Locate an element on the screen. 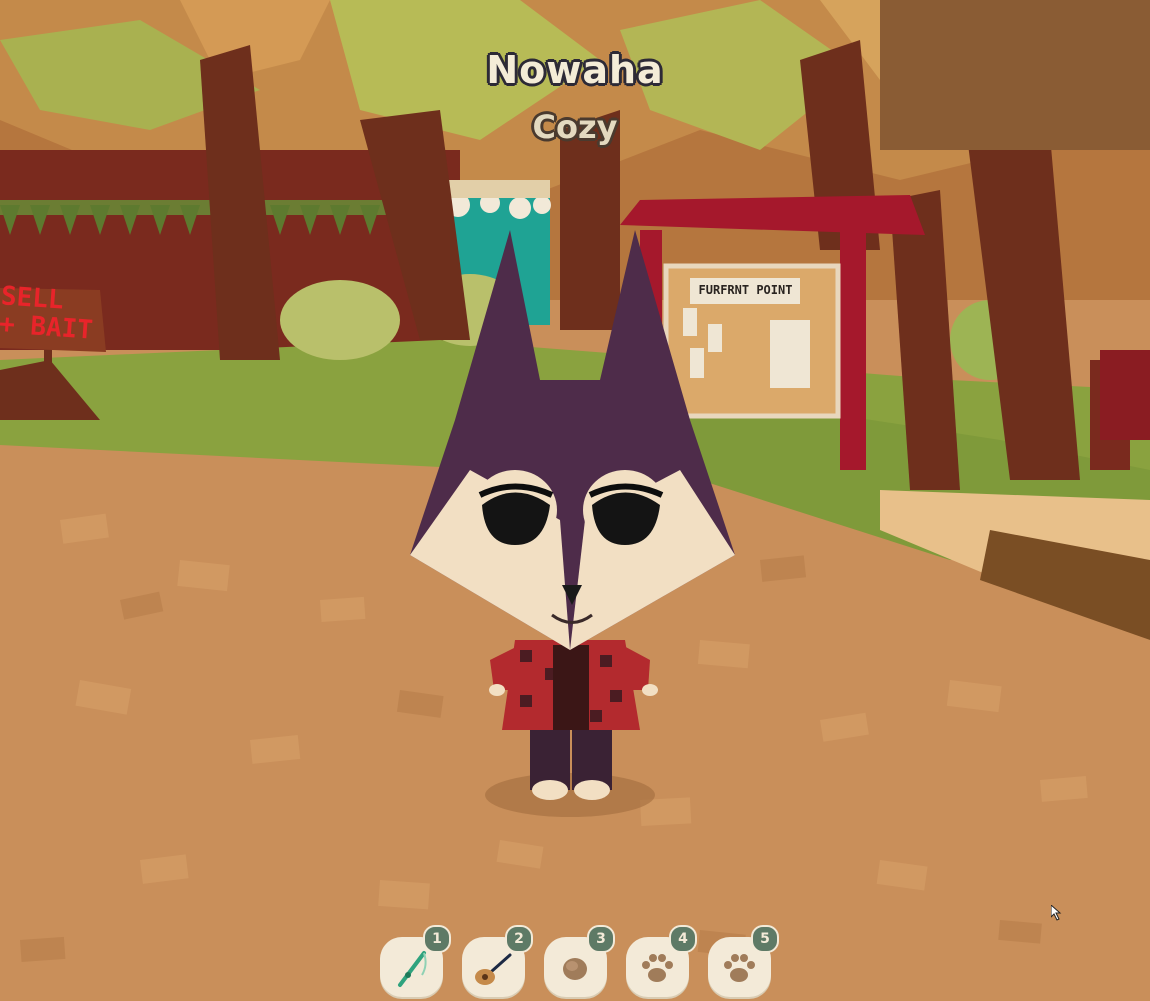 This screenshot has height=1001, width=1150. sell-bait-sign-text: SELL + BAIT is located at coordinates (47, 313).